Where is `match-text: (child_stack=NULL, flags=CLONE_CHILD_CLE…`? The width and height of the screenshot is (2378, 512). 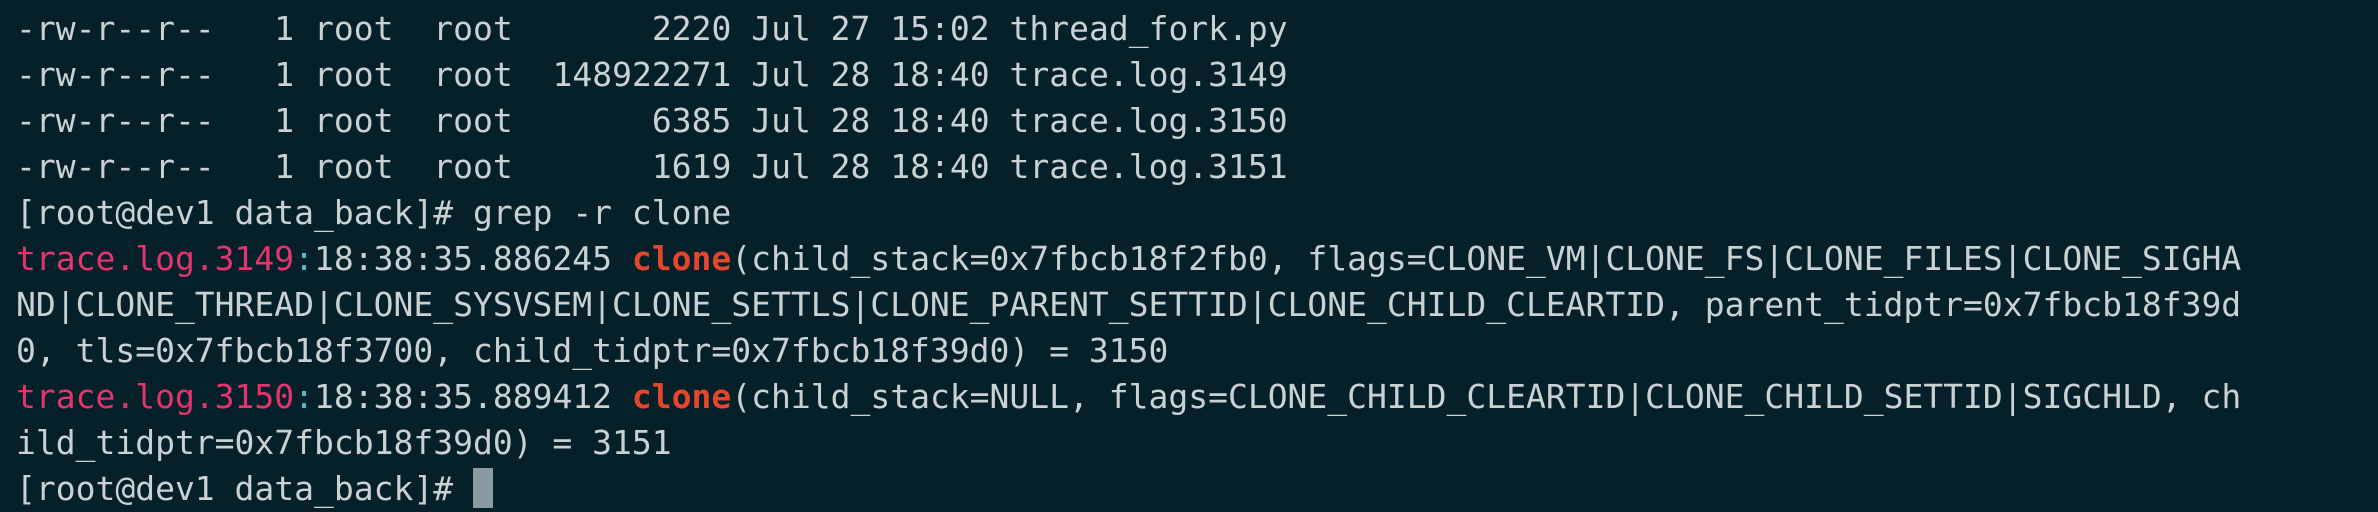 match-text: (child_stack=NULL, flags=CLONE_CHILD_CLE… is located at coordinates (1486, 396).